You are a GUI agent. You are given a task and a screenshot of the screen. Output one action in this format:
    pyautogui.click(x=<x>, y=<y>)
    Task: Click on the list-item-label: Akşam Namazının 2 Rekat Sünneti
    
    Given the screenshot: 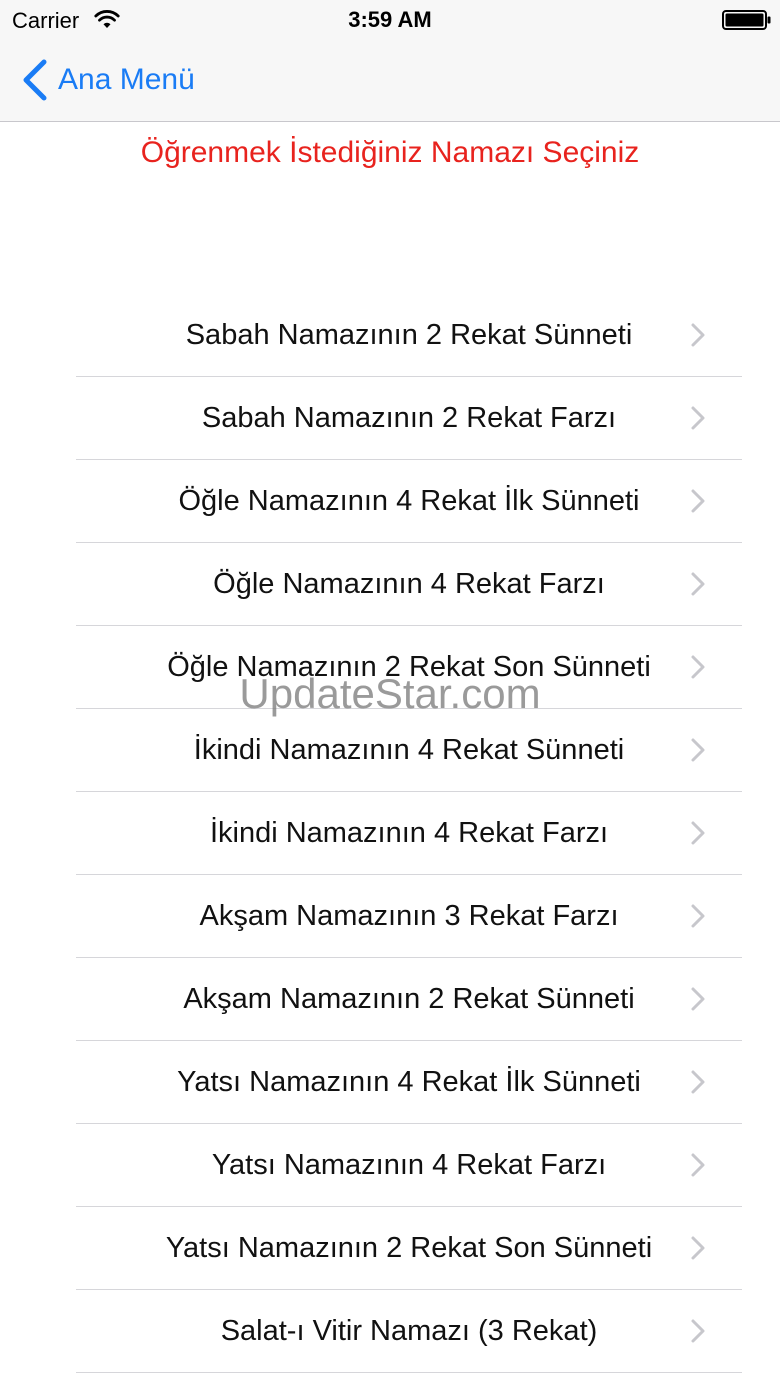 What is the action you would take?
    pyautogui.click(x=409, y=999)
    